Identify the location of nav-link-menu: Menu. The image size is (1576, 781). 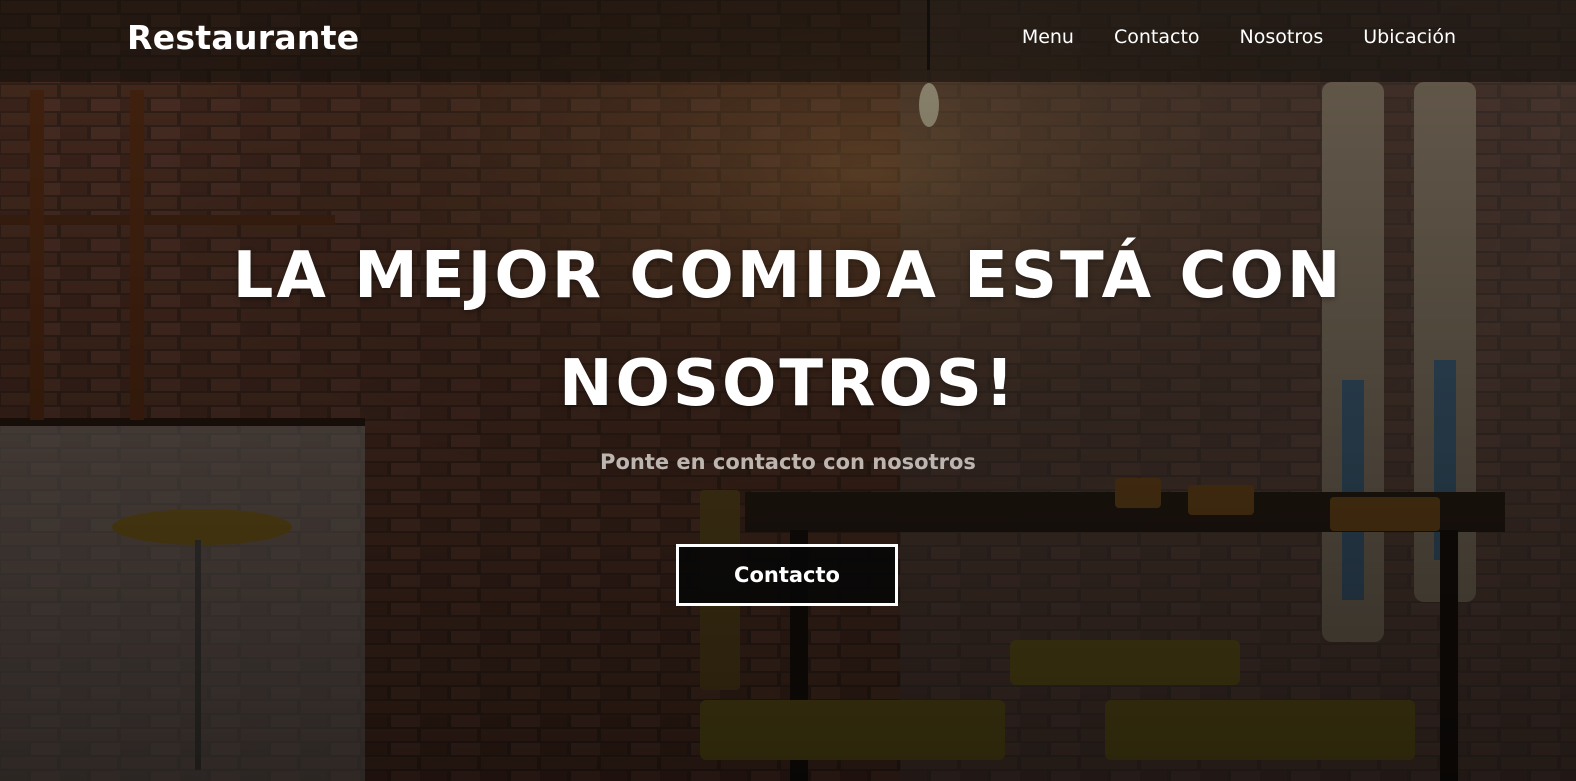
(1048, 37).